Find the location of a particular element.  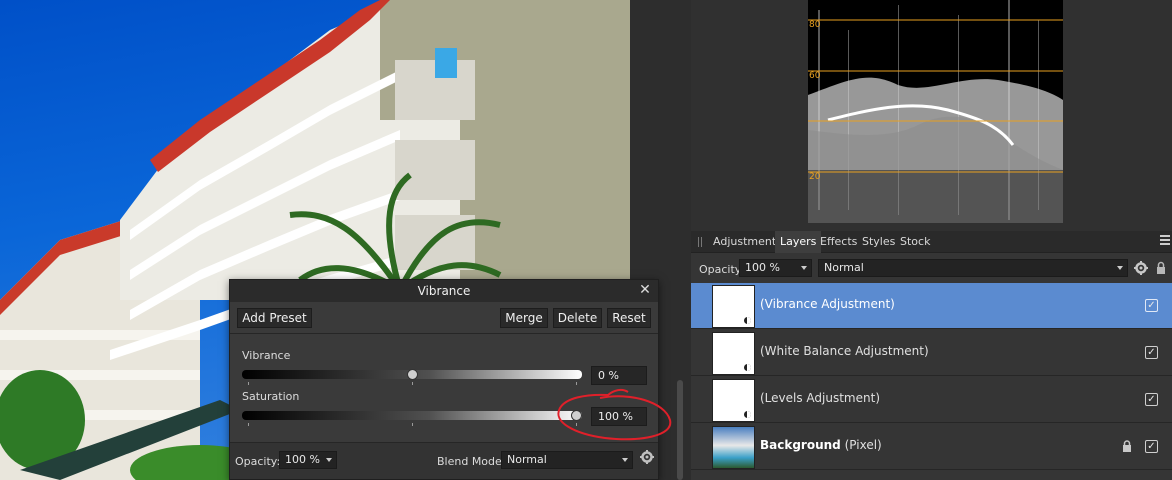

tab-effects: Effects is located at coordinates (838, 242).